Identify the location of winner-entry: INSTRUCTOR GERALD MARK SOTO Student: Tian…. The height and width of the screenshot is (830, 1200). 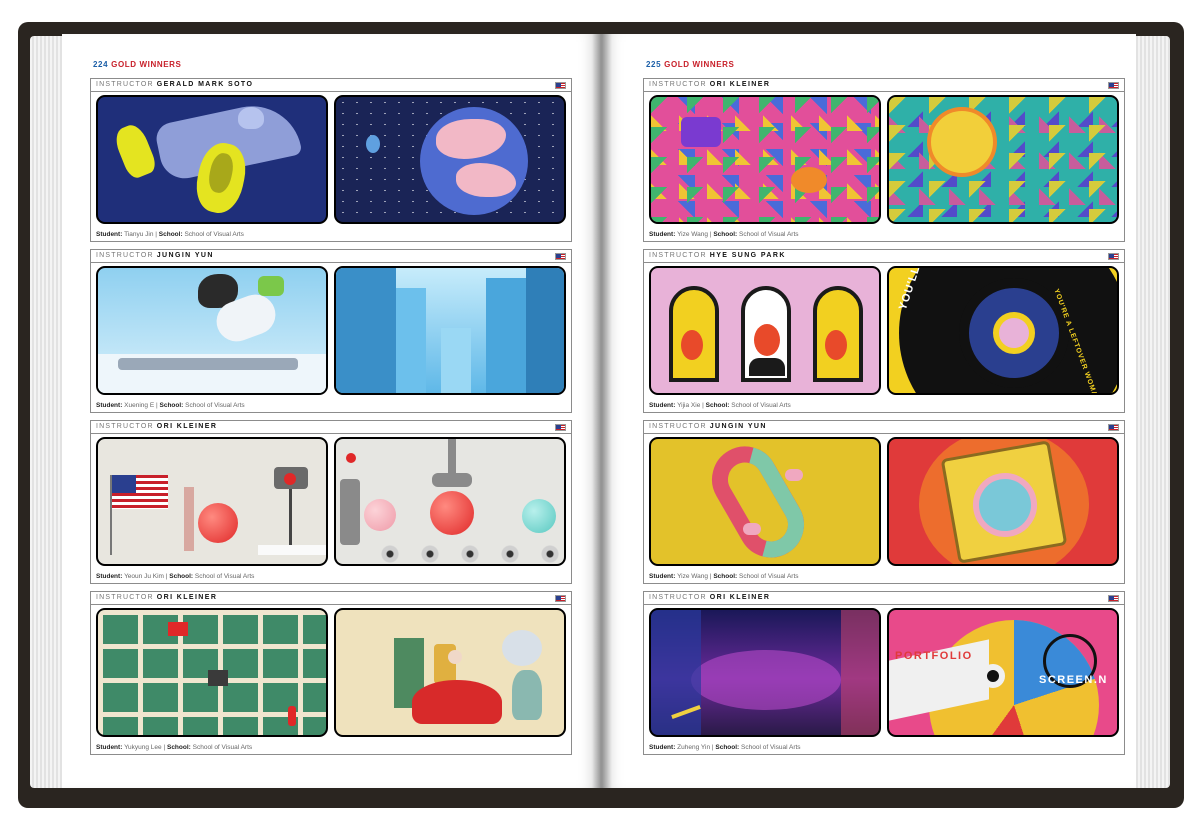
(331, 160).